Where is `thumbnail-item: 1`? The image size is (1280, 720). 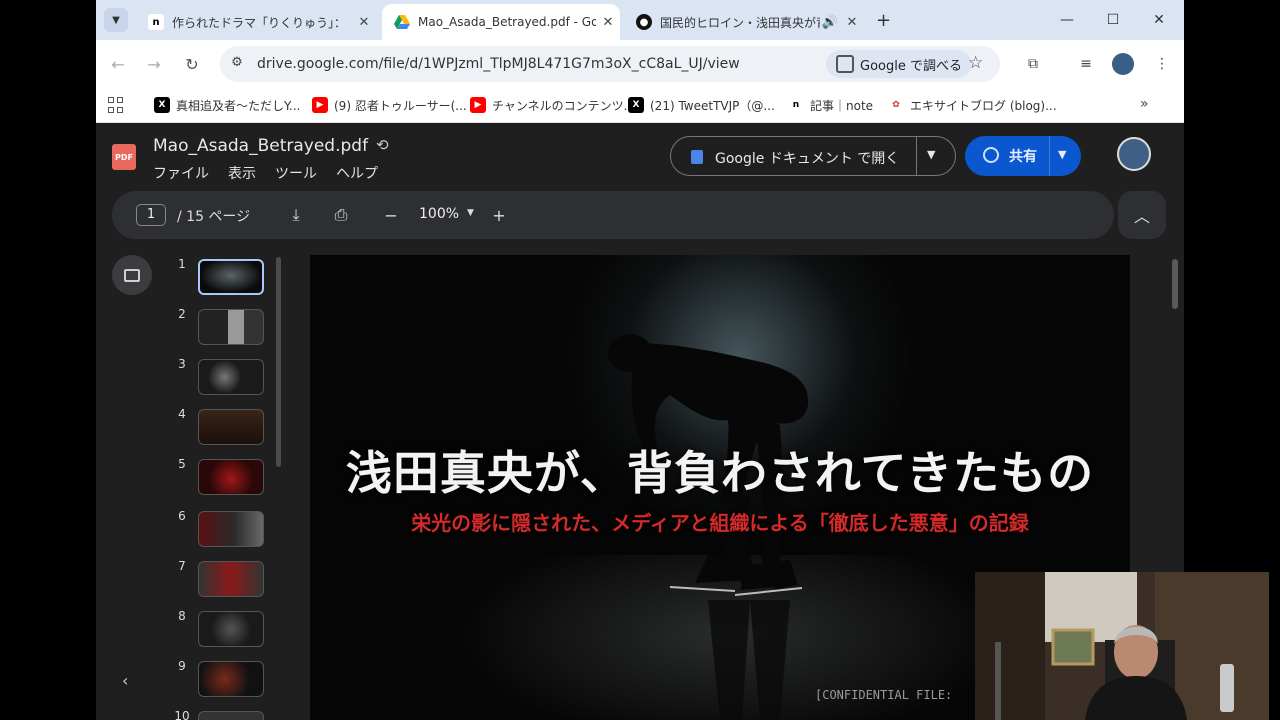
thumbnail-item: 1 is located at coordinates (221, 278).